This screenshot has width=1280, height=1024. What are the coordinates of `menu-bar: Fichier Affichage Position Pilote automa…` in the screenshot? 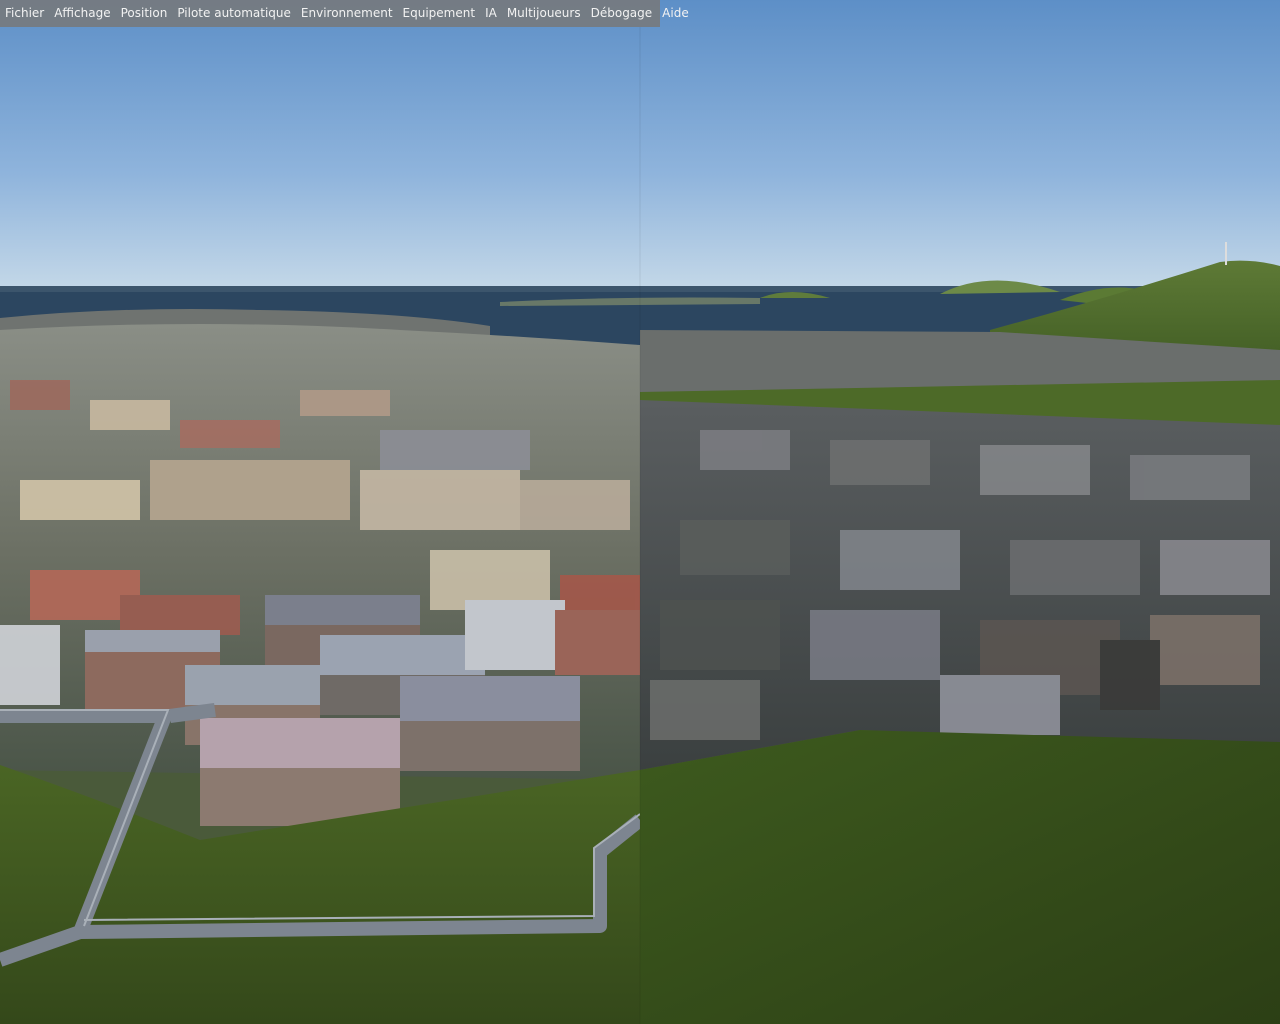 It's located at (344, 13).